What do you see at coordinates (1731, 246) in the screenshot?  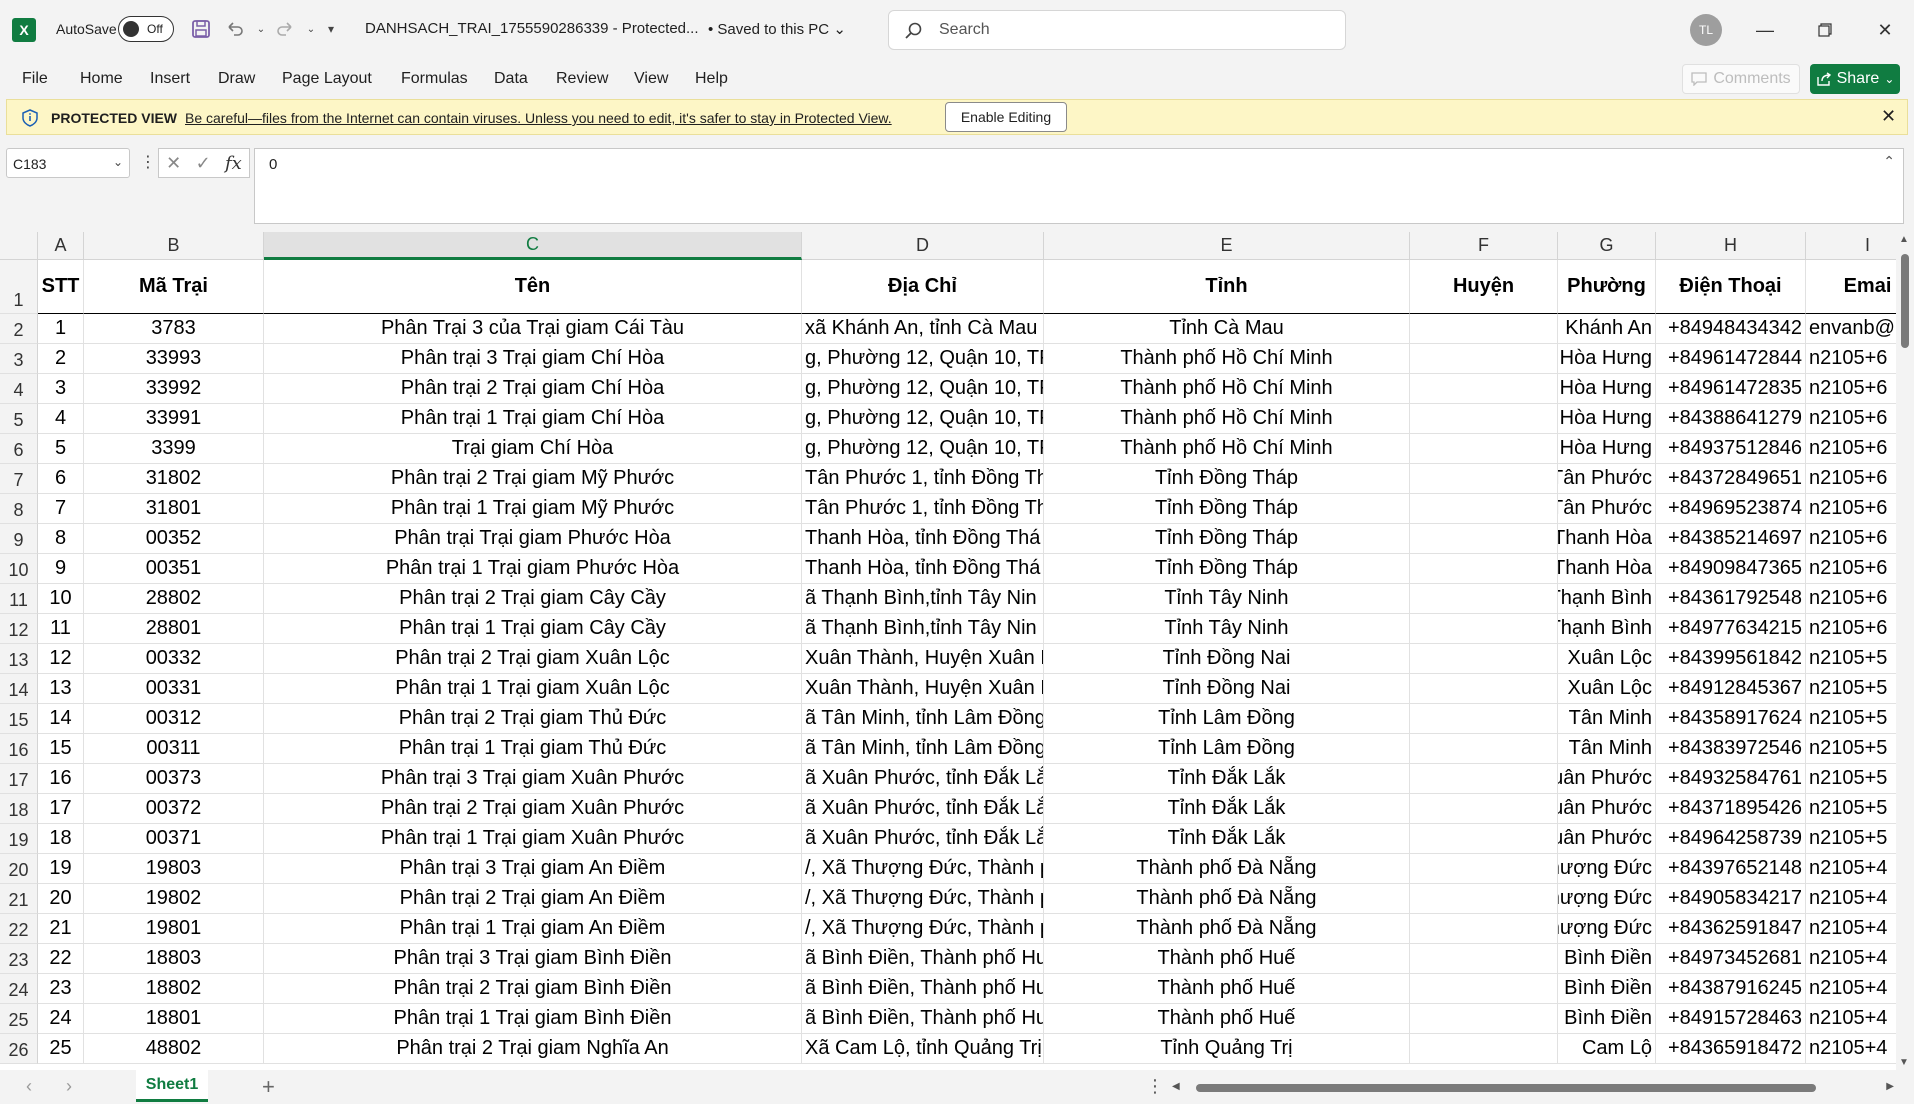 I see `column-header-h: H` at bounding box center [1731, 246].